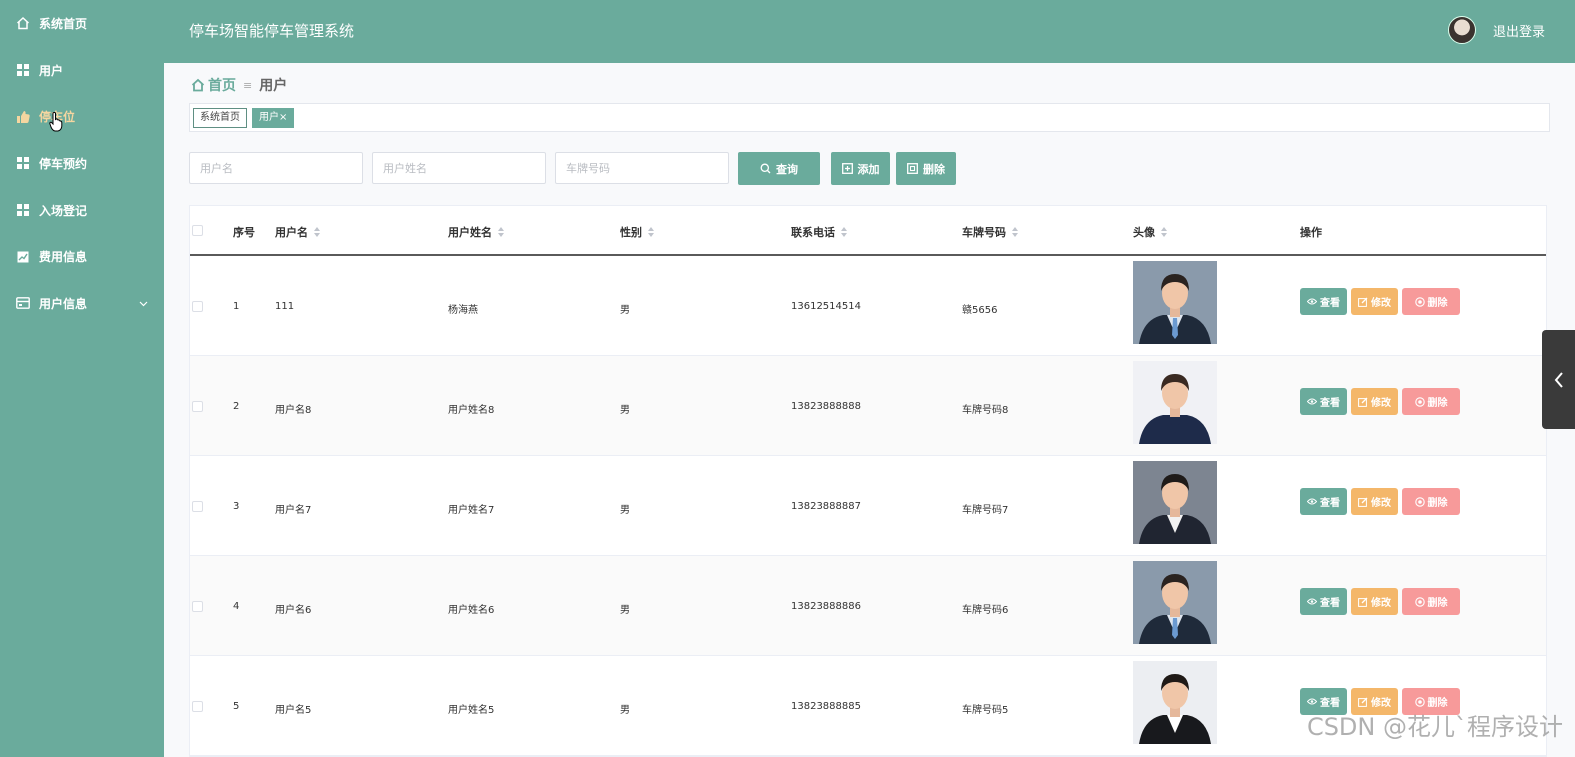  What do you see at coordinates (860, 168) in the screenshot?
I see `add-button: 添加` at bounding box center [860, 168].